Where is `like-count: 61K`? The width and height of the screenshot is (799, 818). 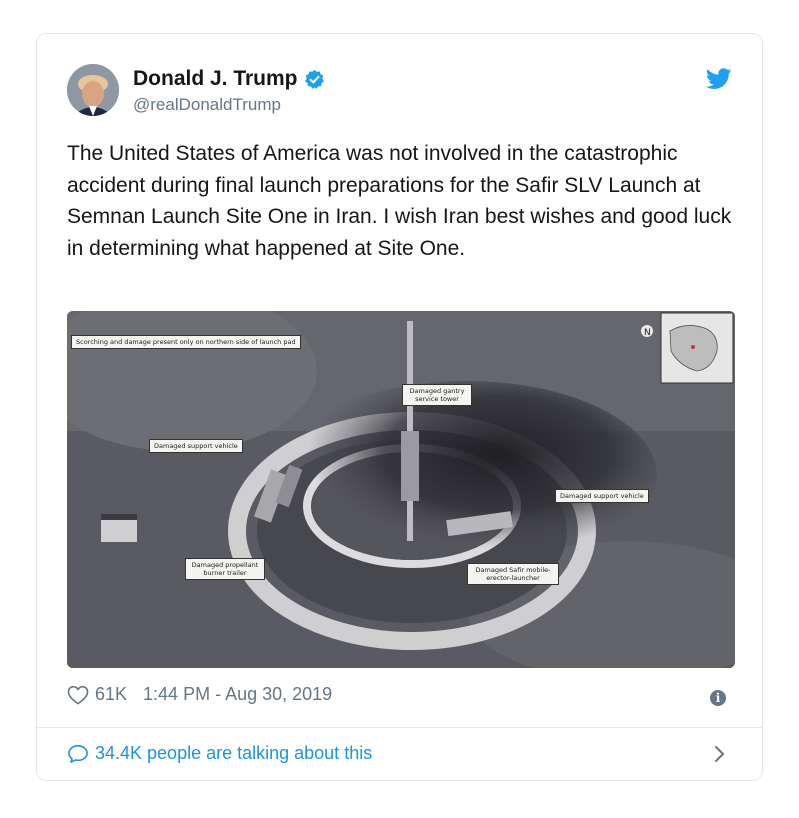
like-count: 61K is located at coordinates (111, 694).